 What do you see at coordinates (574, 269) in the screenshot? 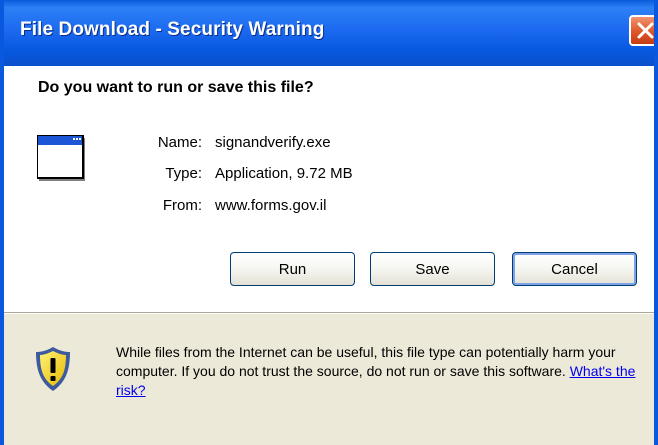
I see `cancel-button: Cancel` at bounding box center [574, 269].